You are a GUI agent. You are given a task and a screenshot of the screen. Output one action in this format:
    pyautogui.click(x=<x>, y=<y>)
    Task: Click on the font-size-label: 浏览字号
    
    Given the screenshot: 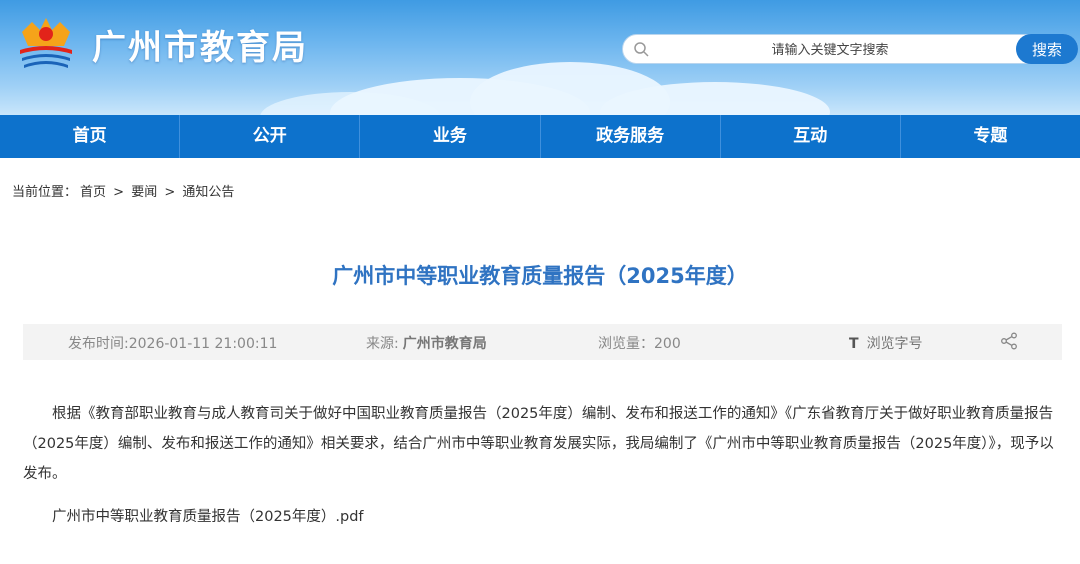 What is the action you would take?
    pyautogui.click(x=894, y=344)
    